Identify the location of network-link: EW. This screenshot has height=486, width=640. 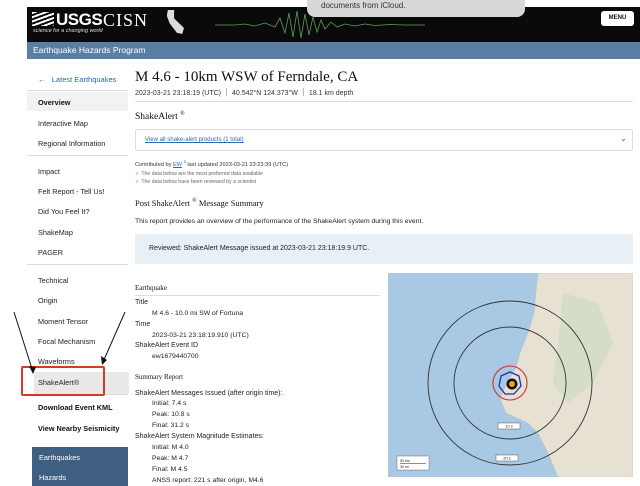
(177, 165).